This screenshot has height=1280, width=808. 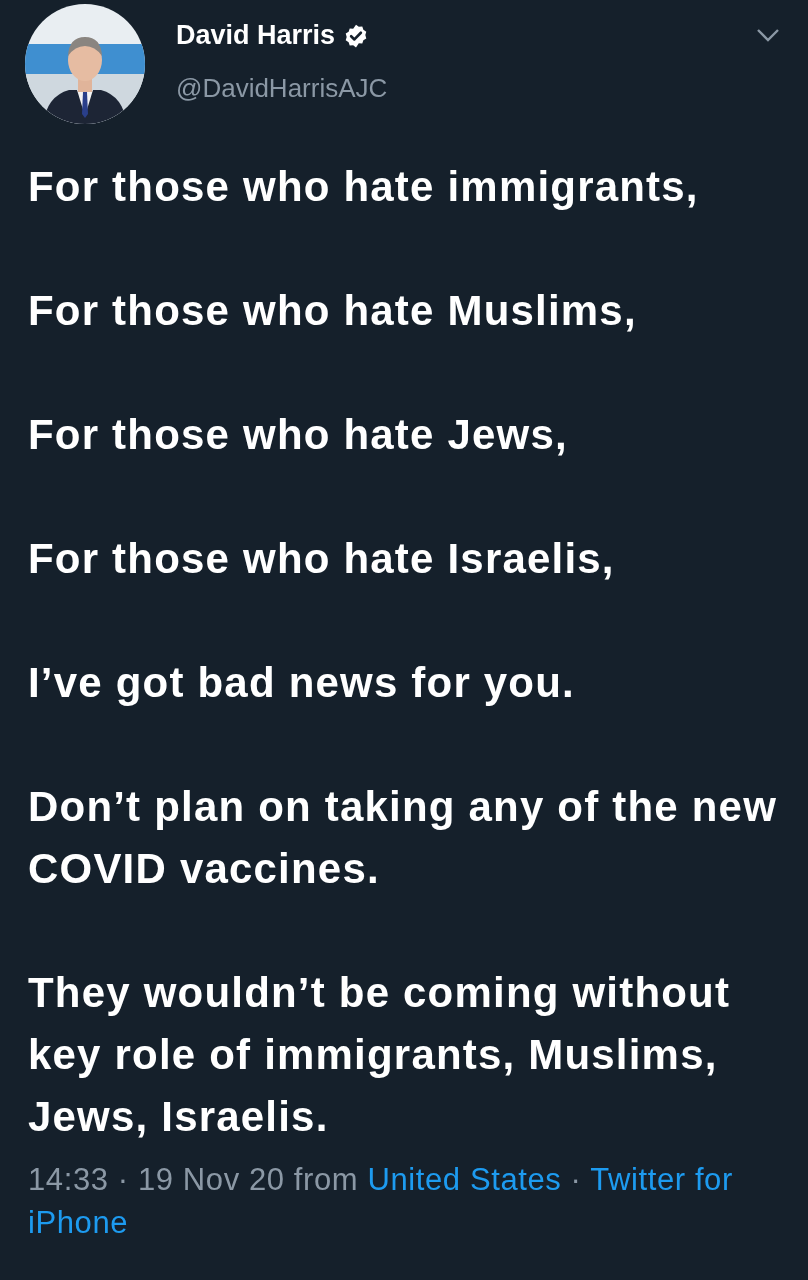 What do you see at coordinates (193, 1179) in the screenshot?
I see `tweet-timestamp: 14:33 · 19 Nov 20 from` at bounding box center [193, 1179].